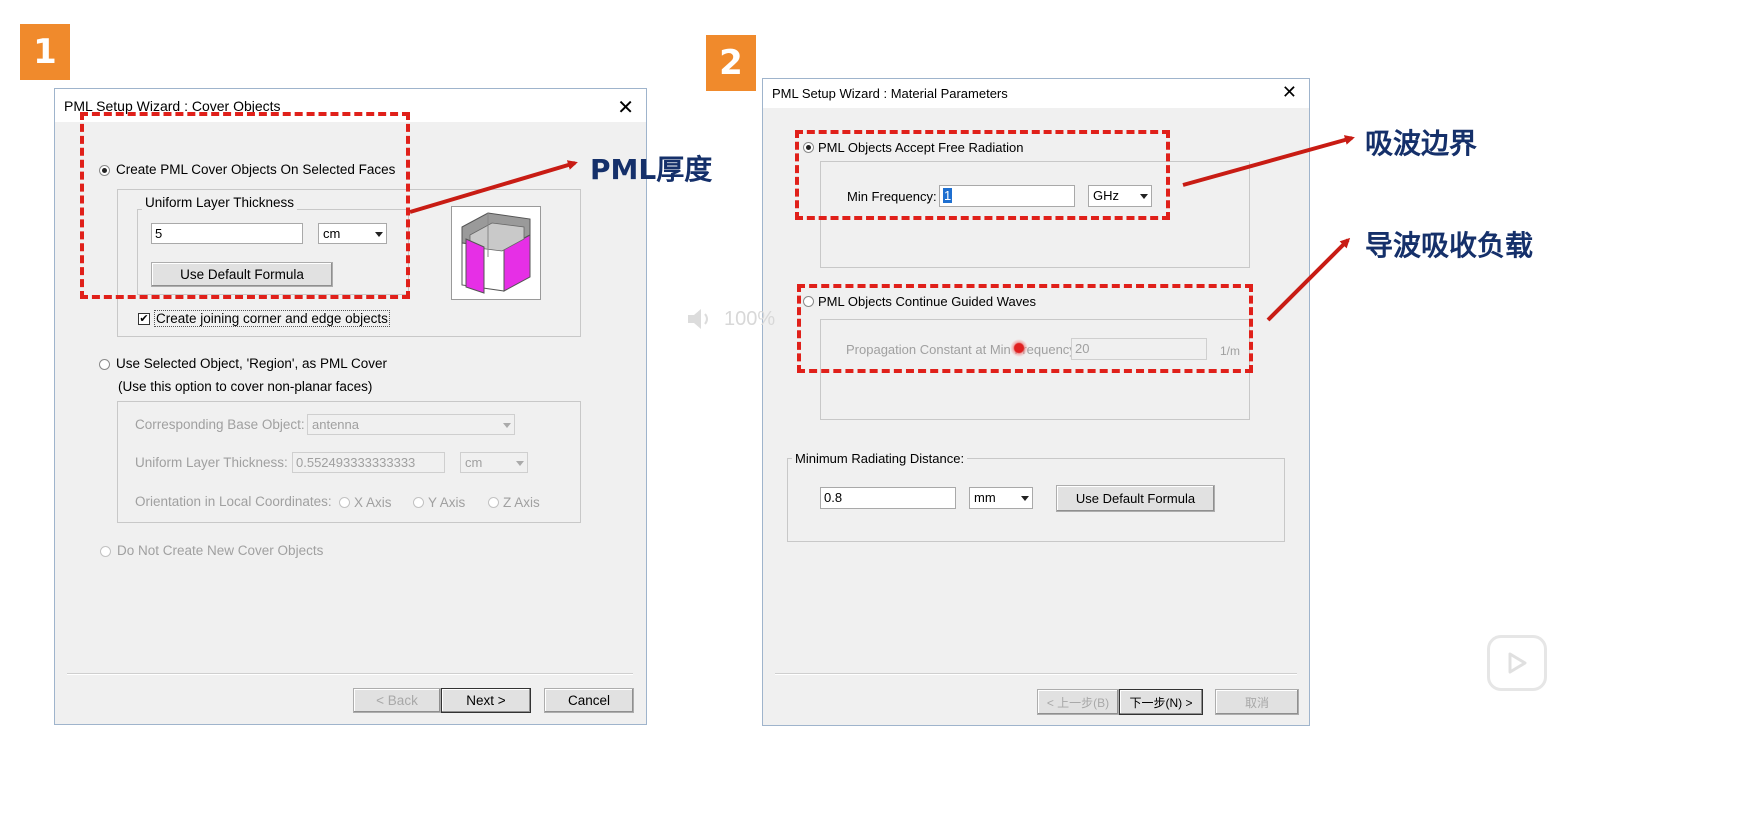 Image resolution: width=1746 pixels, height=839 pixels. I want to click on play-widget, so click(1517, 663).